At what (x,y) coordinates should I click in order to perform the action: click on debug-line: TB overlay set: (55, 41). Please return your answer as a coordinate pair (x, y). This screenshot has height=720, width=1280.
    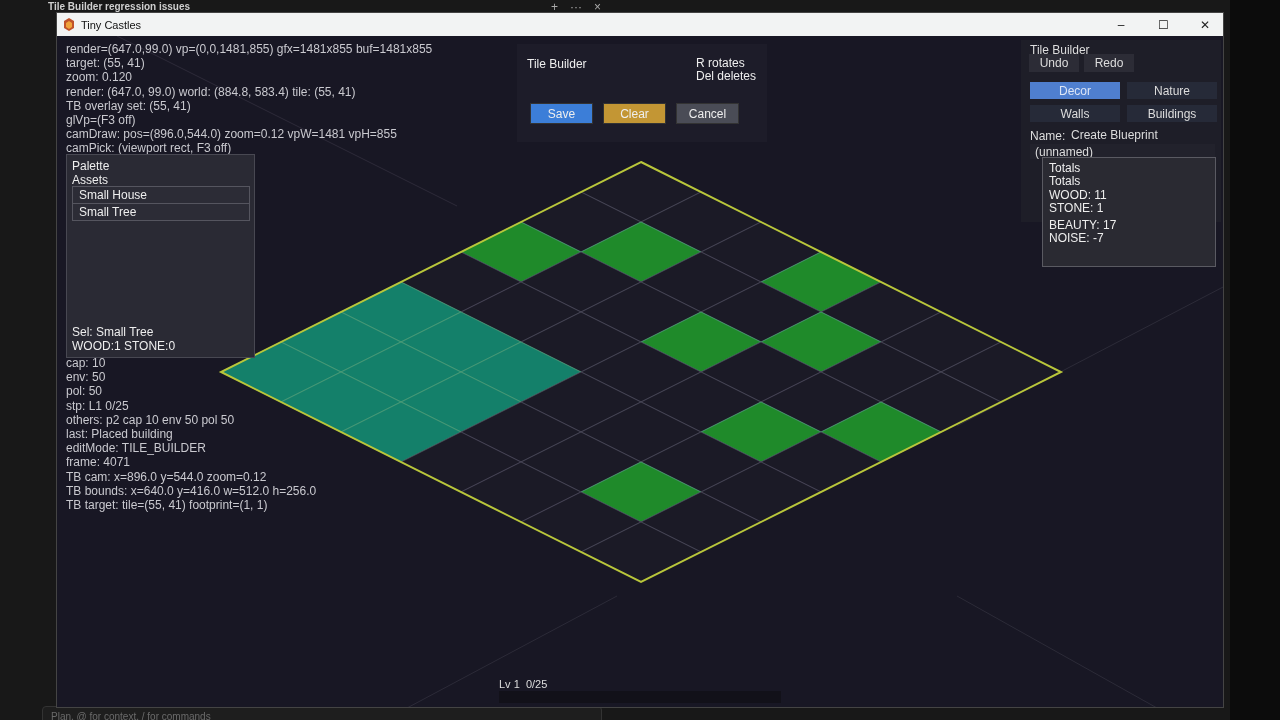
    Looking at the image, I should click on (129, 105).